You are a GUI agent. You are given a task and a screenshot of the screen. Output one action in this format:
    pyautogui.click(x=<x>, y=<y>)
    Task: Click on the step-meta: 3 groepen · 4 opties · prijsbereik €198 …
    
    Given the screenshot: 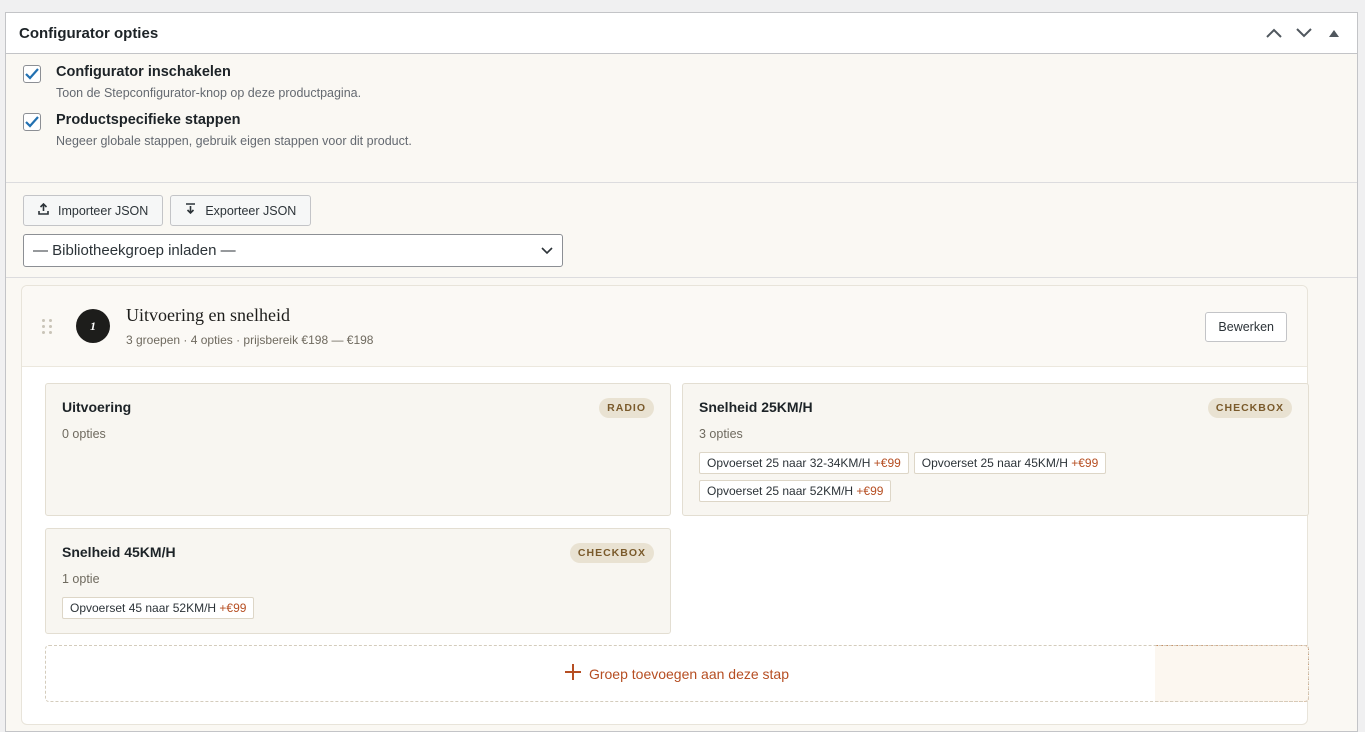 What is the action you would take?
    pyautogui.click(x=250, y=340)
    